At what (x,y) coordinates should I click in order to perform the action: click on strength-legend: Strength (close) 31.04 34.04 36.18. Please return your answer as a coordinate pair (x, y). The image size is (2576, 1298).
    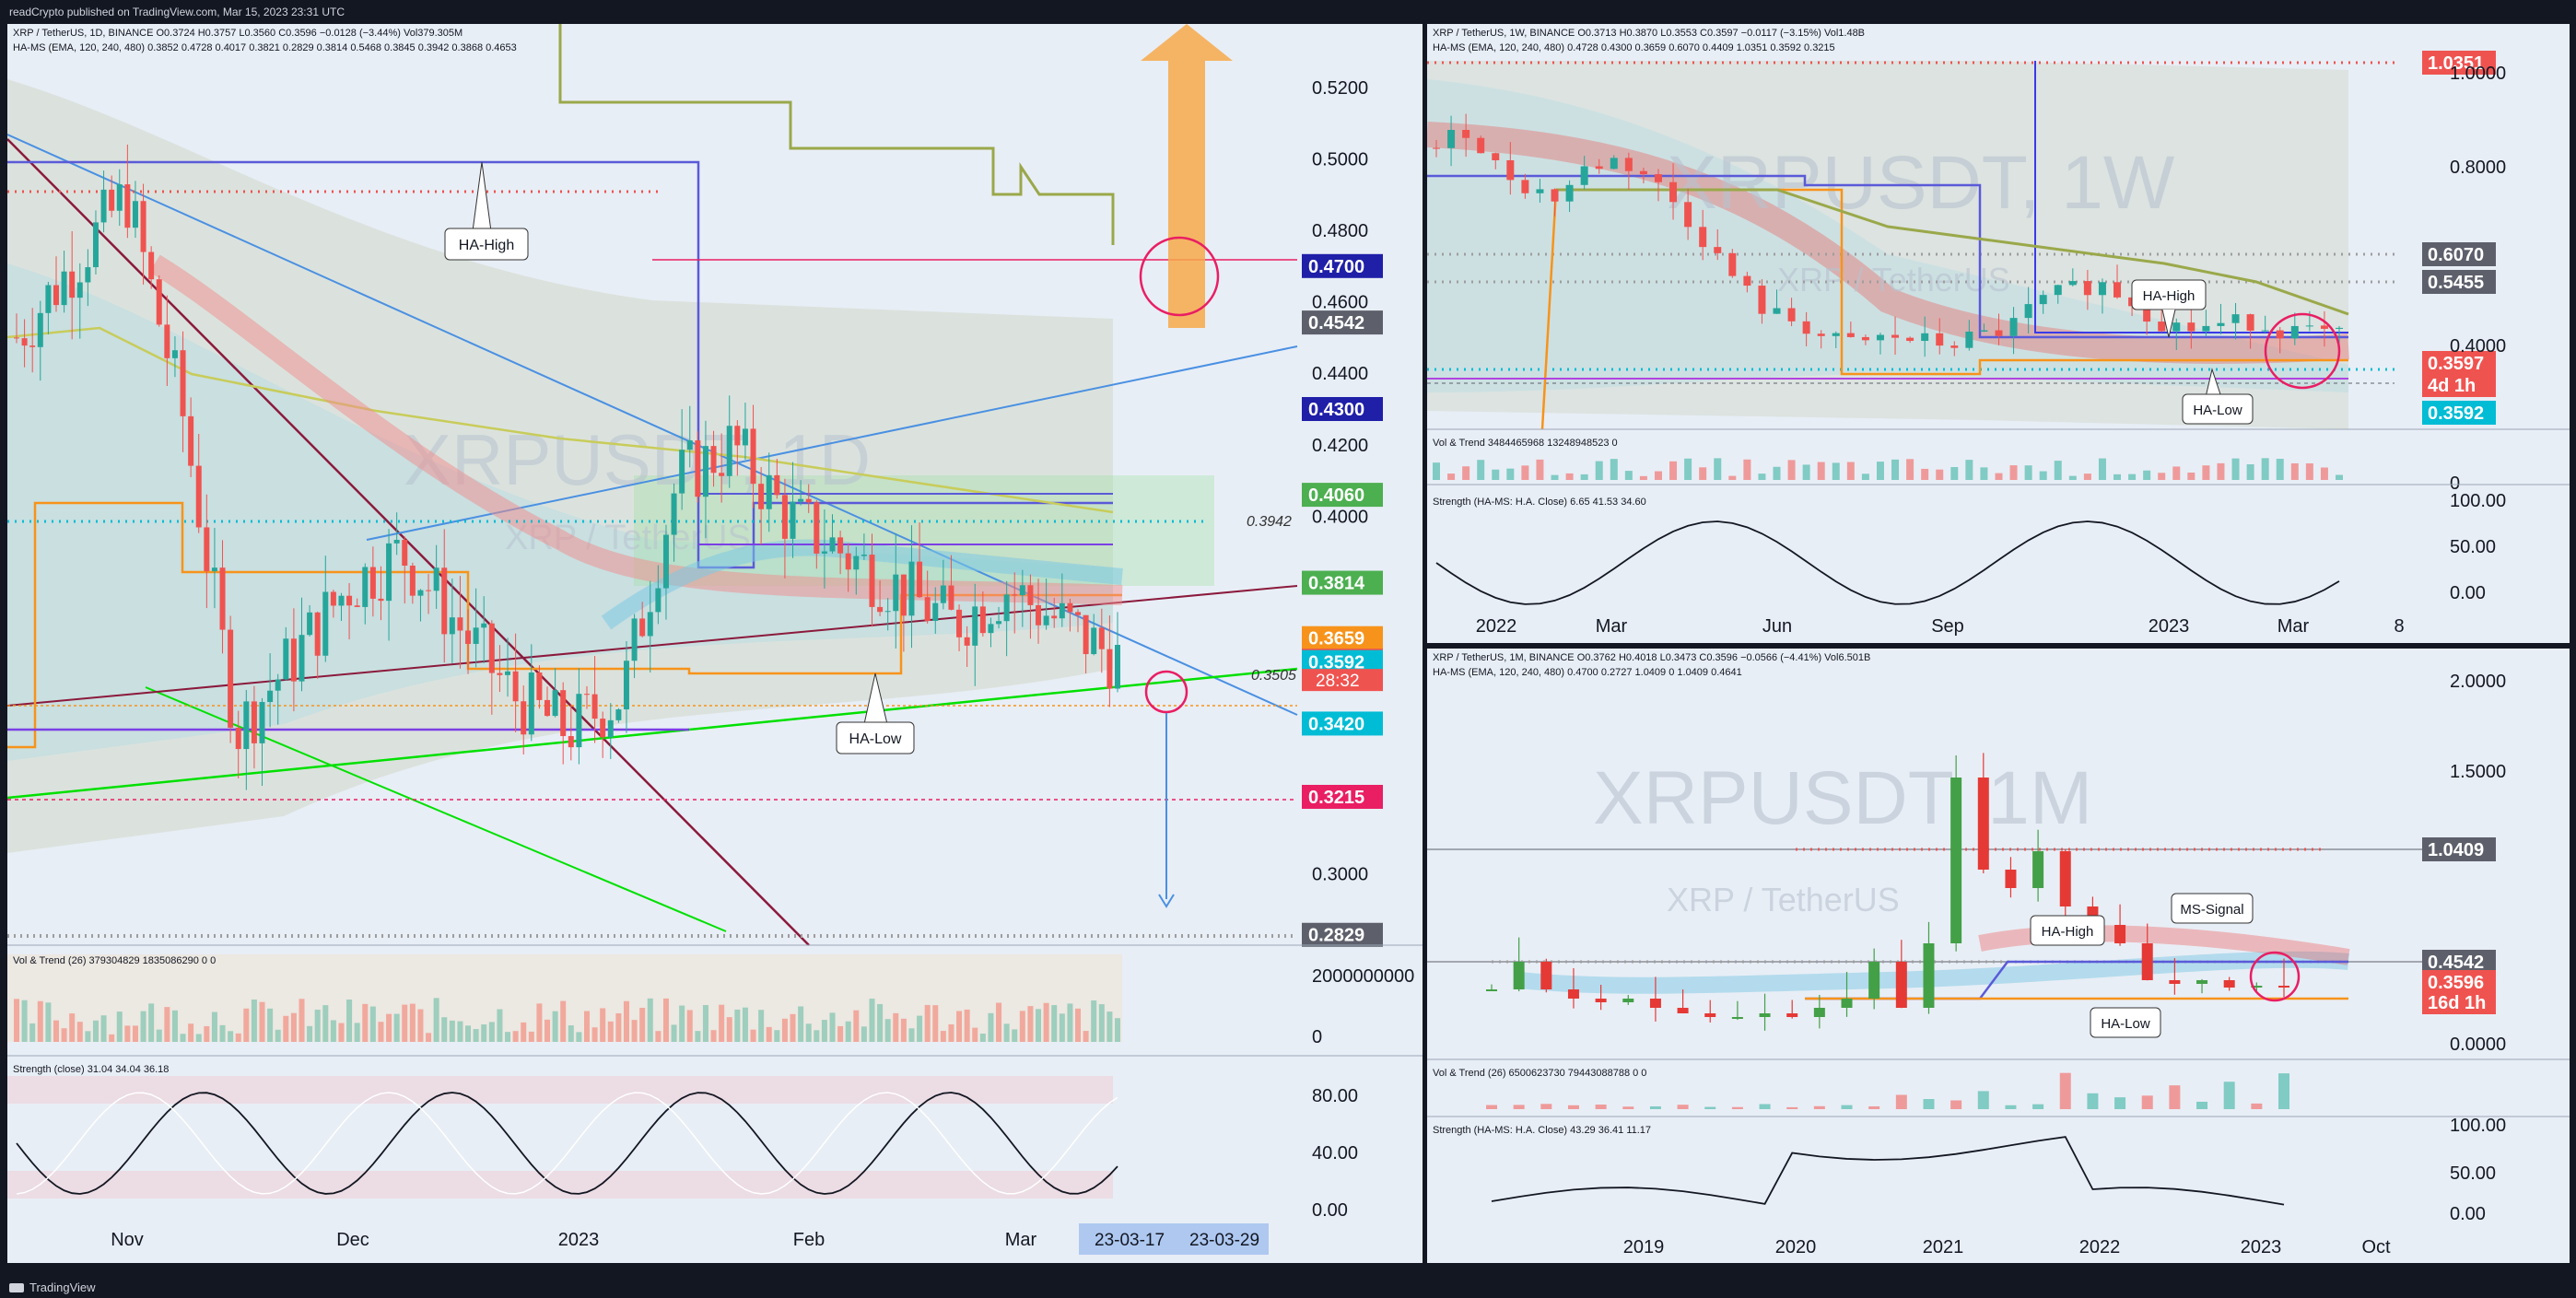
    Looking at the image, I should click on (91, 1069).